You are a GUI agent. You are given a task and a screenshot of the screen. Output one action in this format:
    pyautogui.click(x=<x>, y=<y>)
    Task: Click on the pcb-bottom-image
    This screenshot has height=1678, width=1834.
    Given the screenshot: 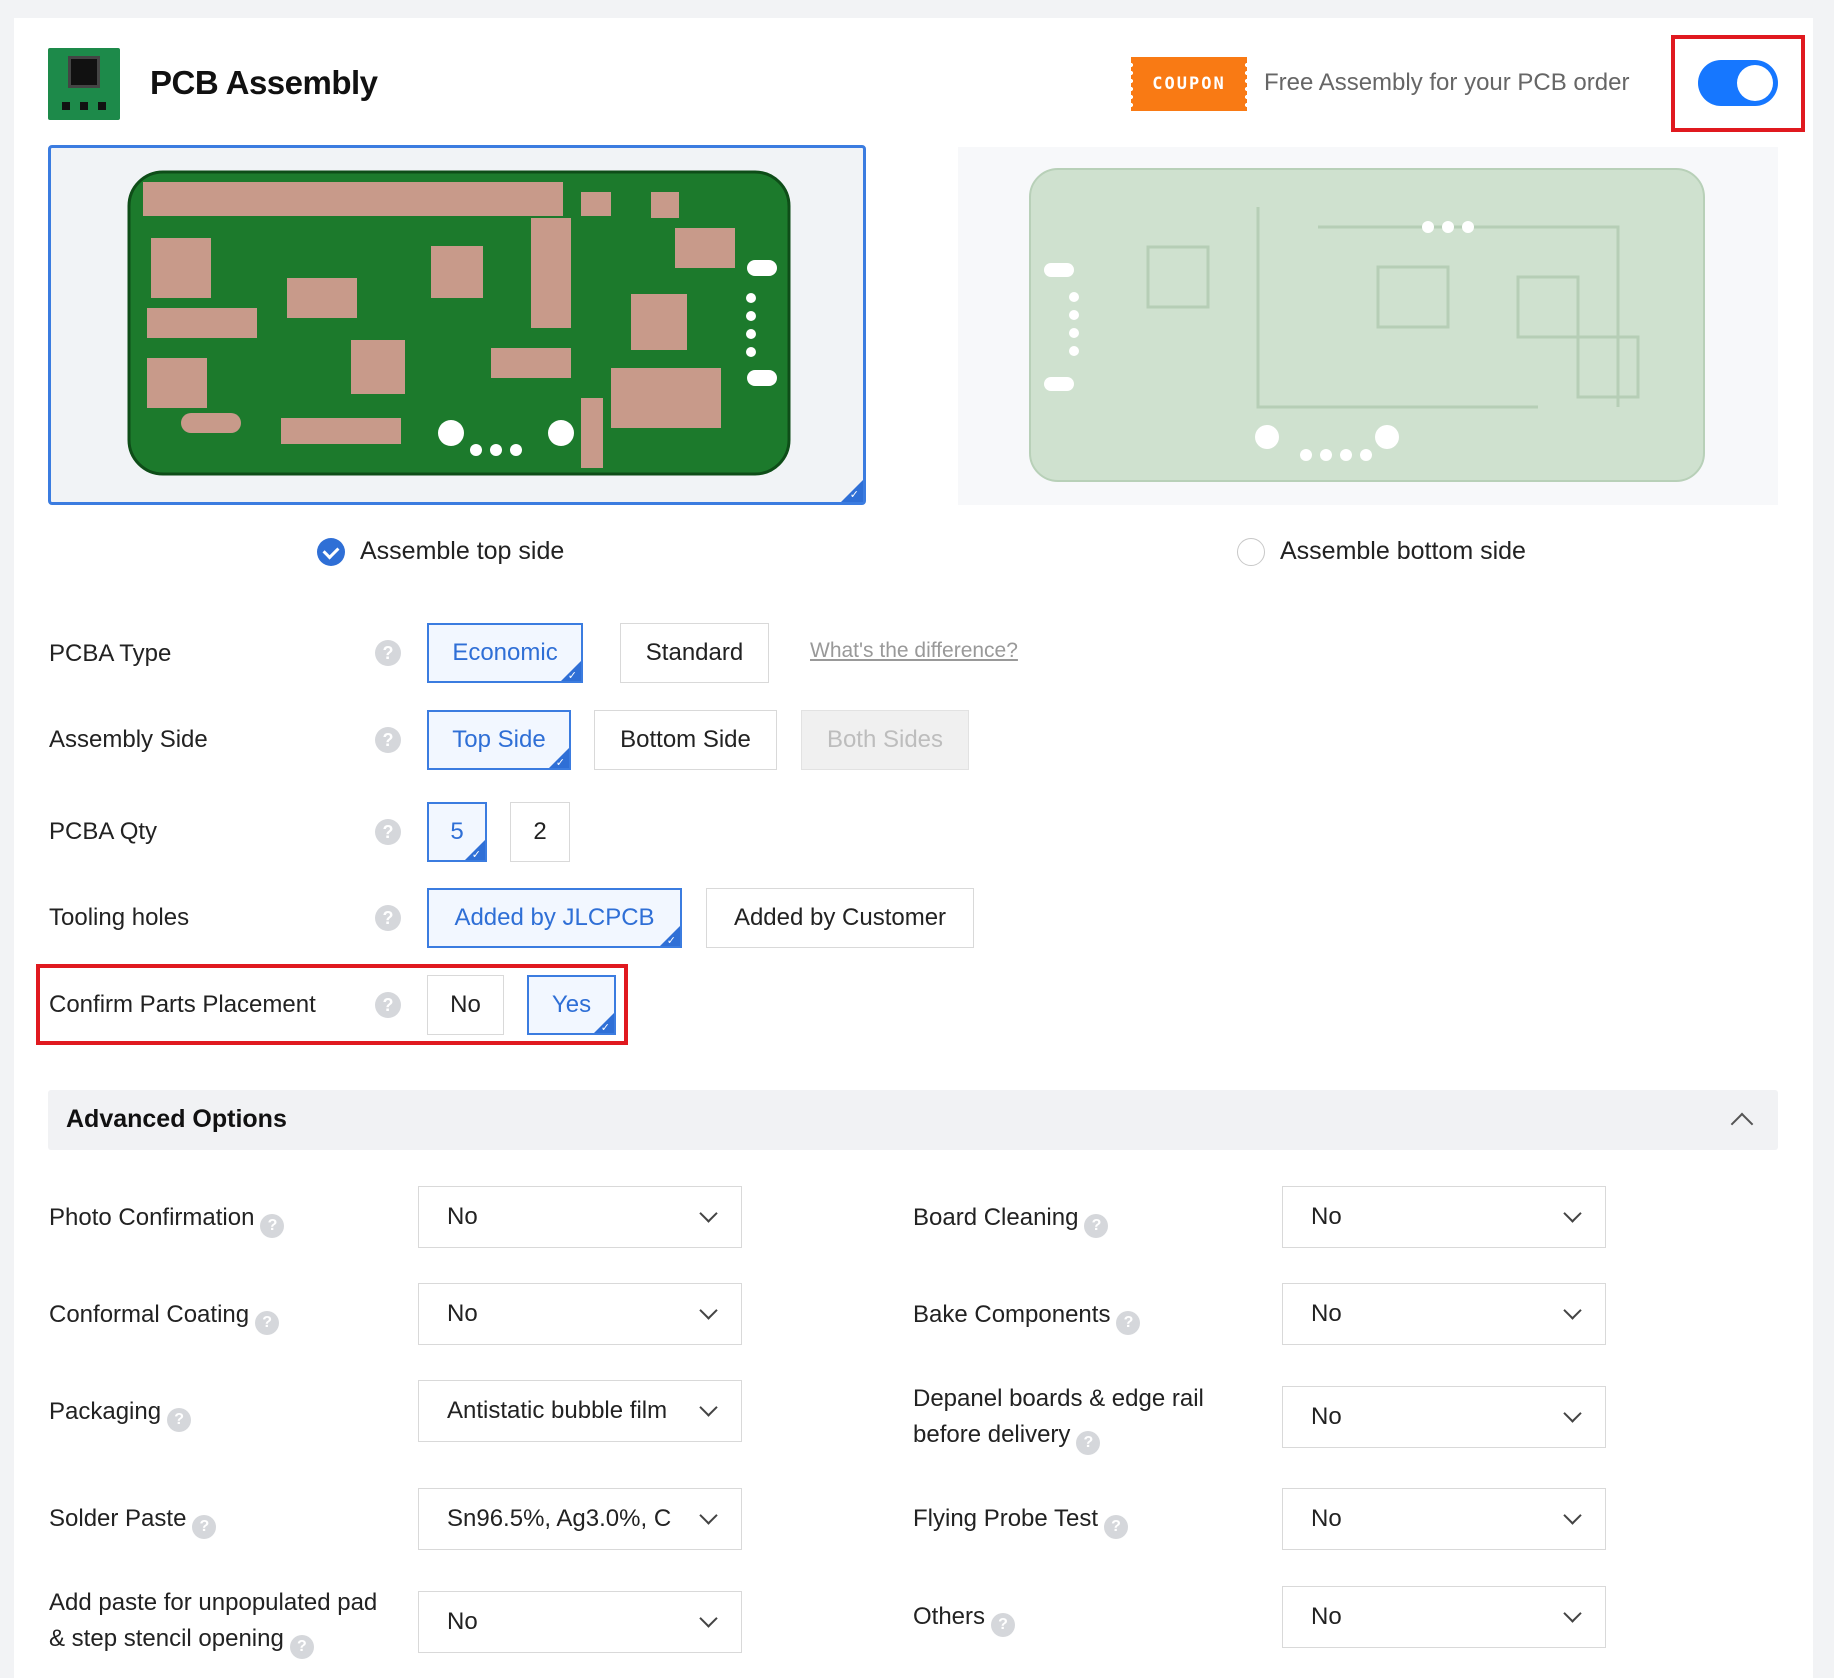 What is the action you would take?
    pyautogui.click(x=1367, y=325)
    